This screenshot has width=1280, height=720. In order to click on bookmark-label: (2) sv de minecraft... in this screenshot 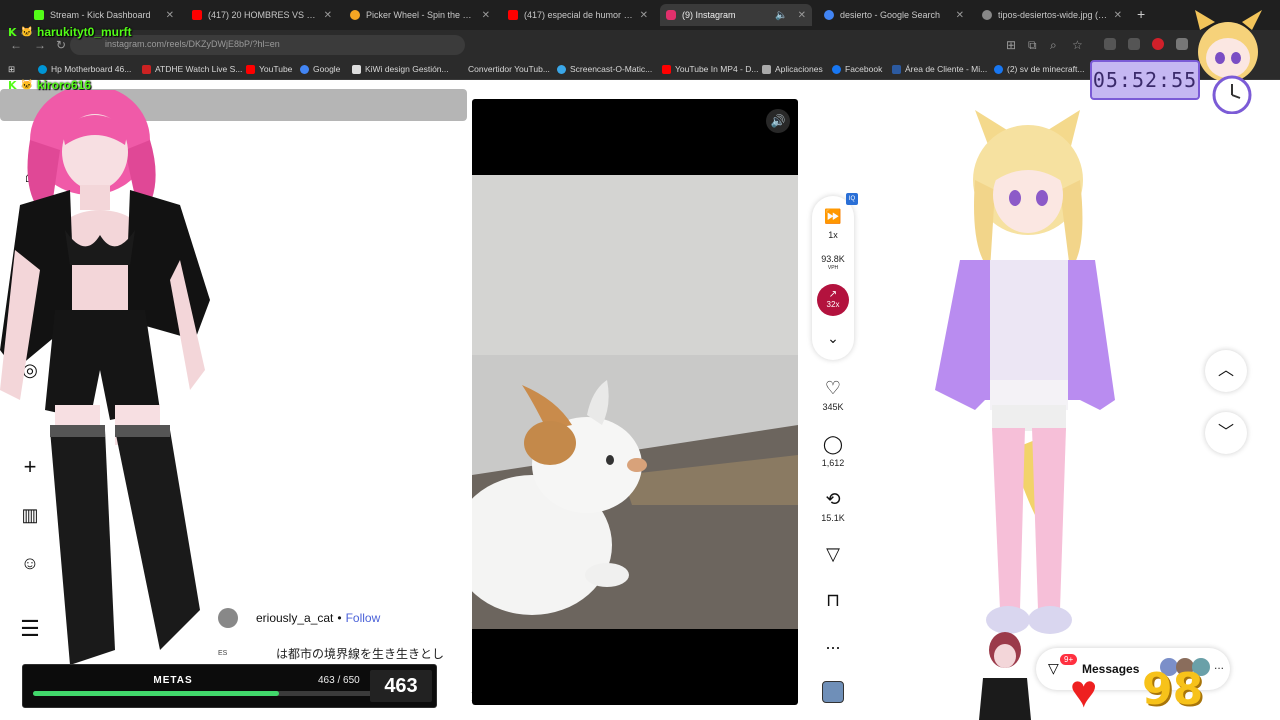, I will do `click(1046, 69)`.